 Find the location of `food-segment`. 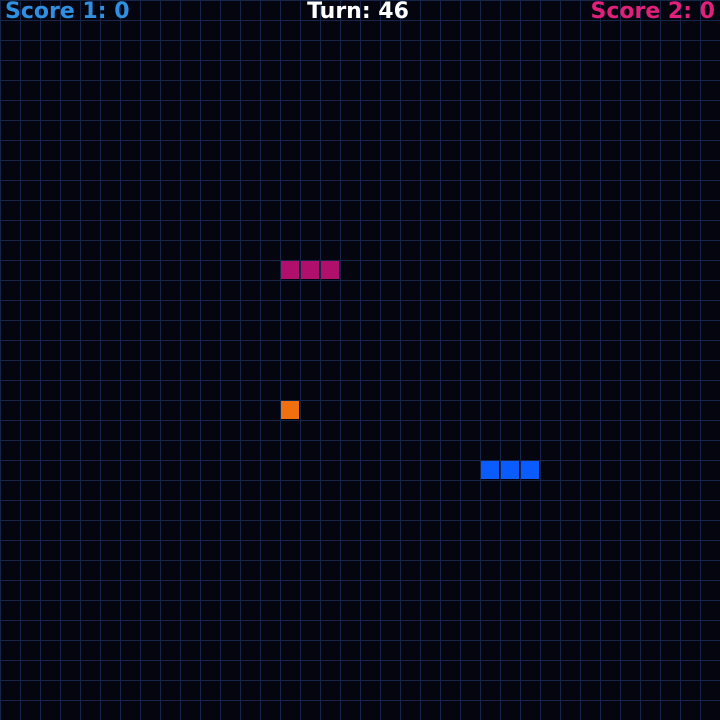

food-segment is located at coordinates (290, 410).